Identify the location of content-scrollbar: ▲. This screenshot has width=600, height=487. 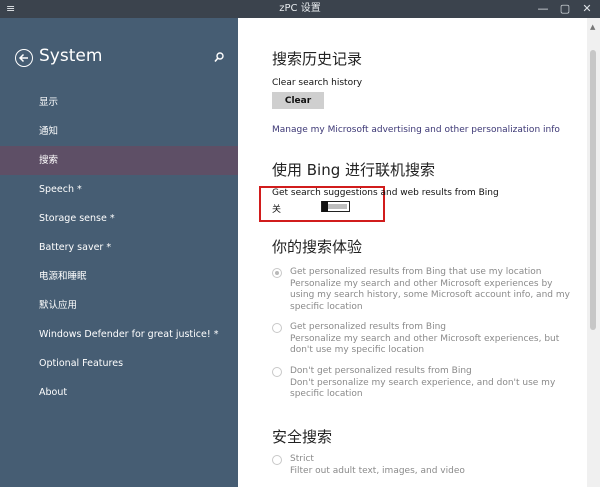
(593, 252).